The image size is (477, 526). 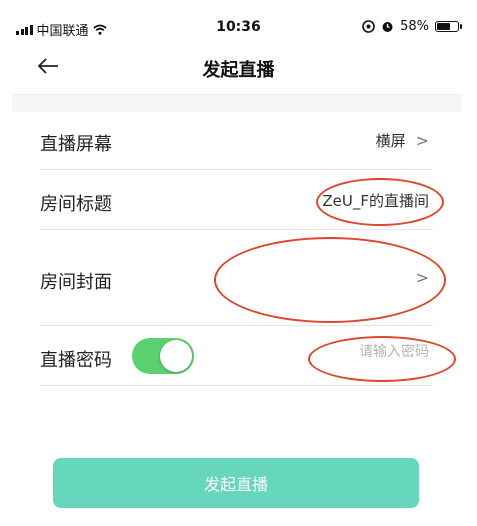 I want to click on screen-orientation-label: 直播屏幕, so click(x=76, y=144).